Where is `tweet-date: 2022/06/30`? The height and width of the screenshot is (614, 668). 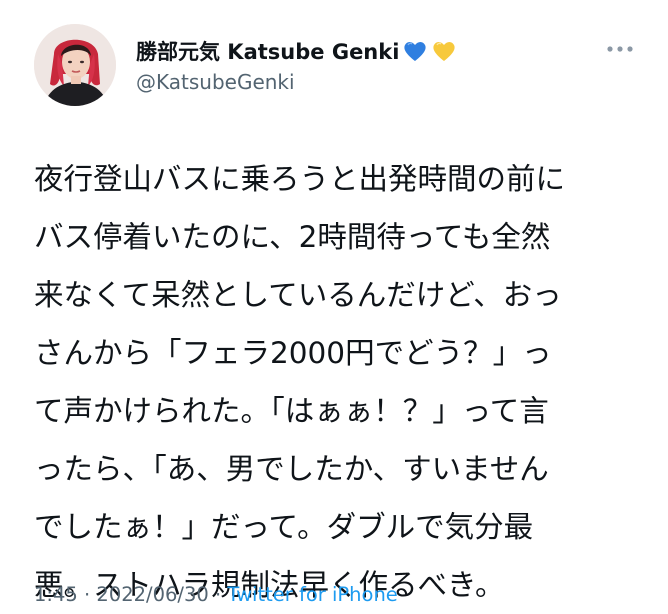
tweet-date: 2022/06/30 is located at coordinates (152, 594).